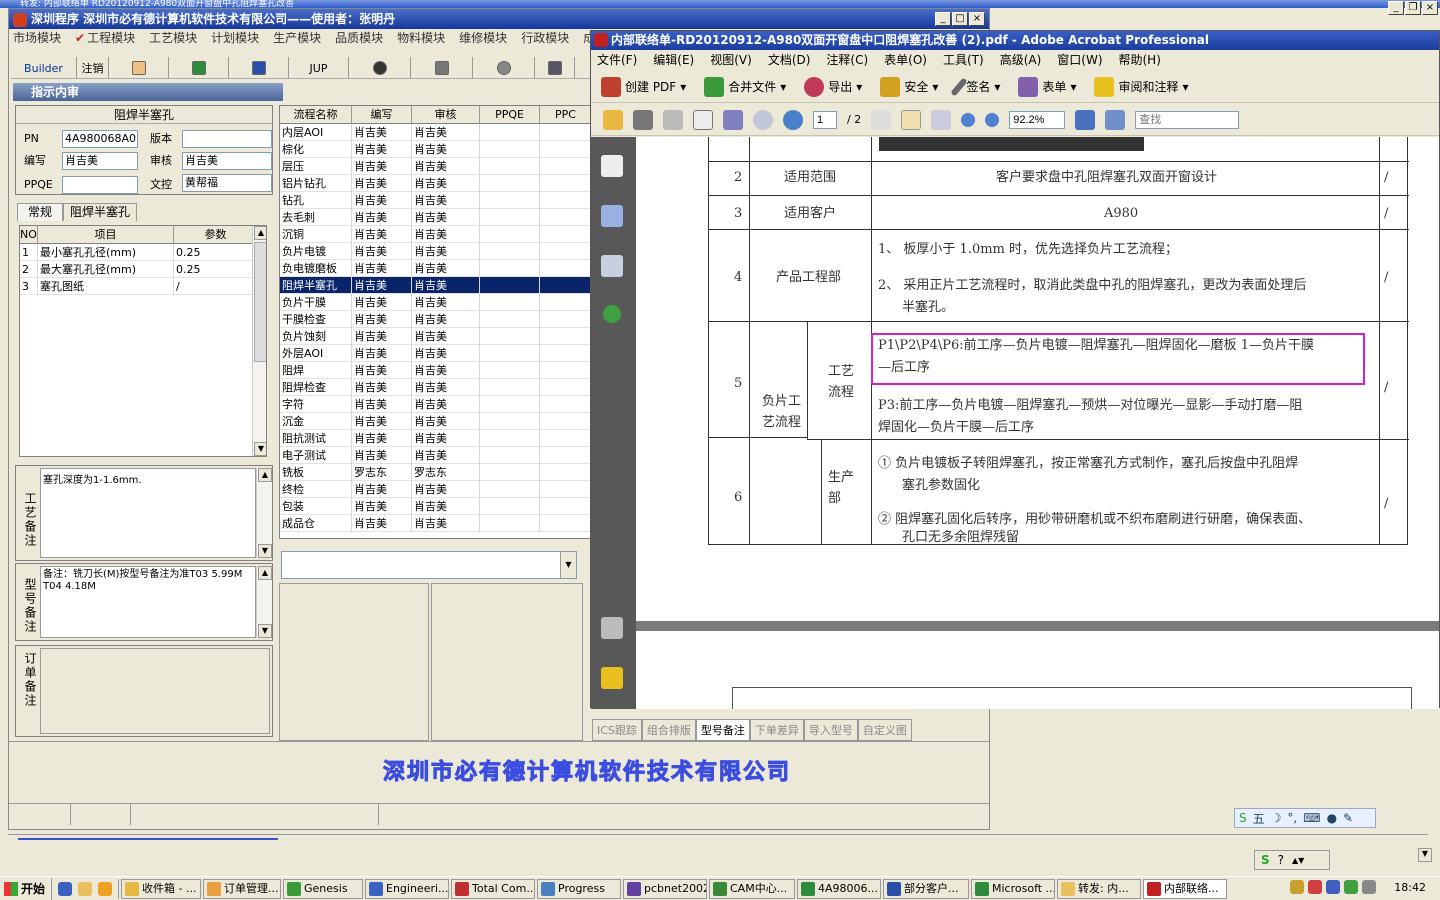 The image size is (1440, 900). Describe the element at coordinates (763, 119) in the screenshot. I see `arrow-left-icon` at that location.